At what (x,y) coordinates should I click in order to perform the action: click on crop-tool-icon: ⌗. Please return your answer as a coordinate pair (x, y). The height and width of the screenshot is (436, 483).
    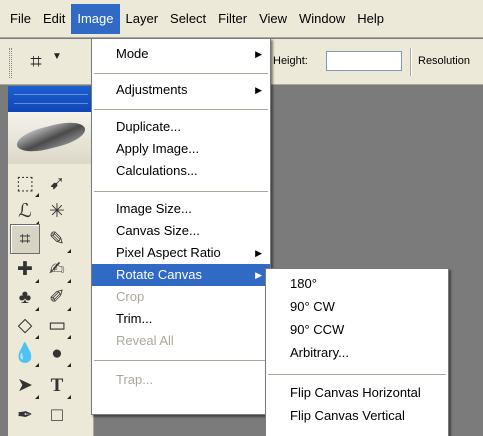
    Looking at the image, I should click on (25, 239).